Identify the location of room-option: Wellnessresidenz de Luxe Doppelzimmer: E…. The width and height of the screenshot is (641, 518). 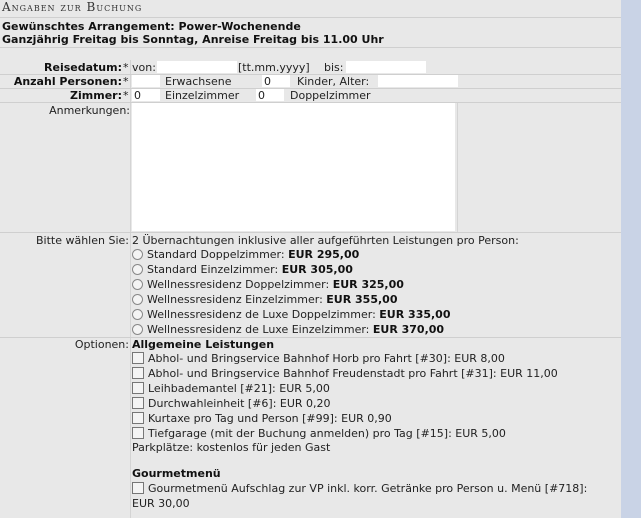
(291, 315).